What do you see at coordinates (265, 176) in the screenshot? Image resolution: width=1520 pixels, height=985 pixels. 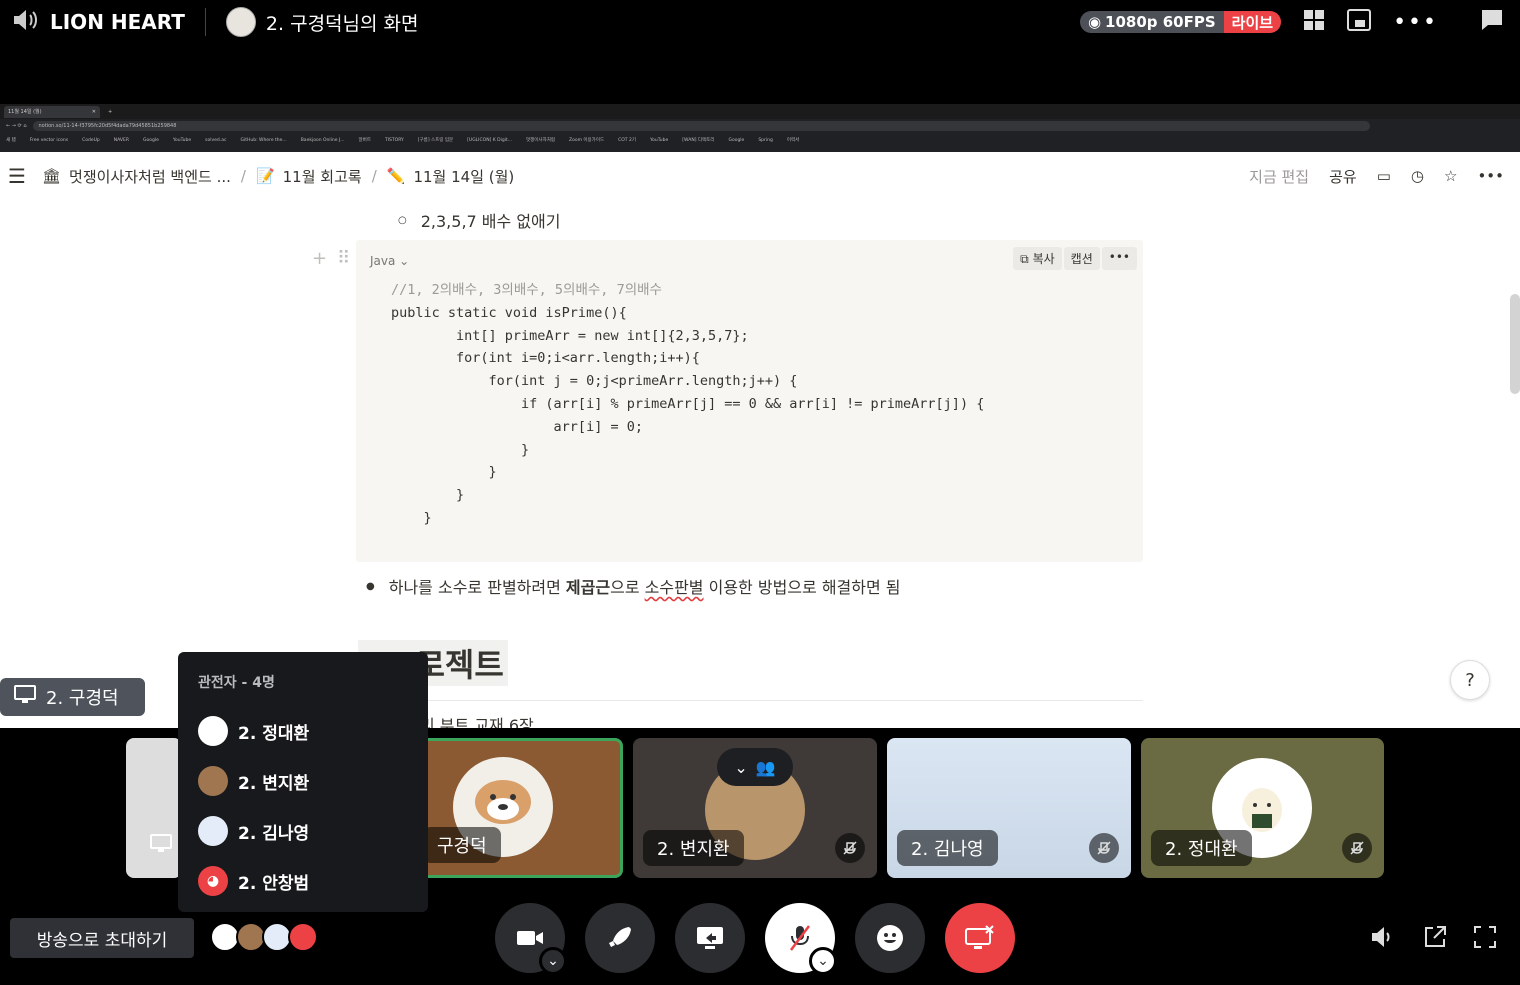 I see `memo-icon: 📝` at bounding box center [265, 176].